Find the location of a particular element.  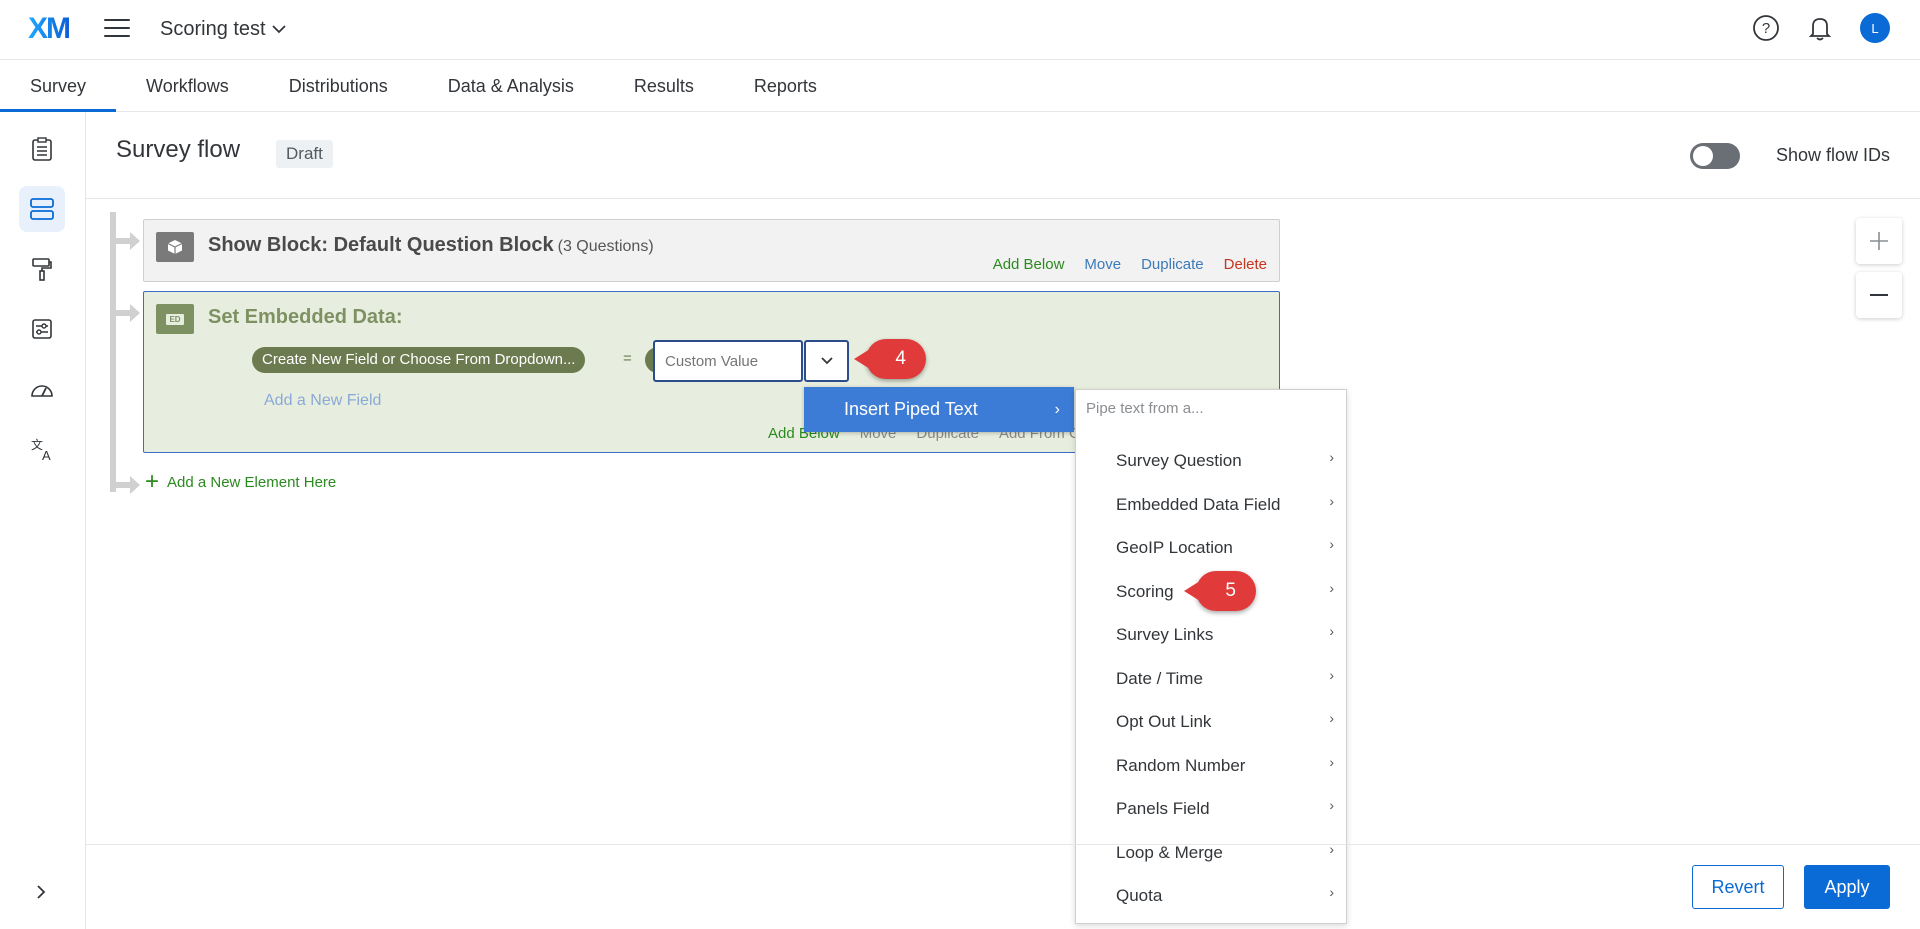

custom-value-input is located at coordinates (728, 361).